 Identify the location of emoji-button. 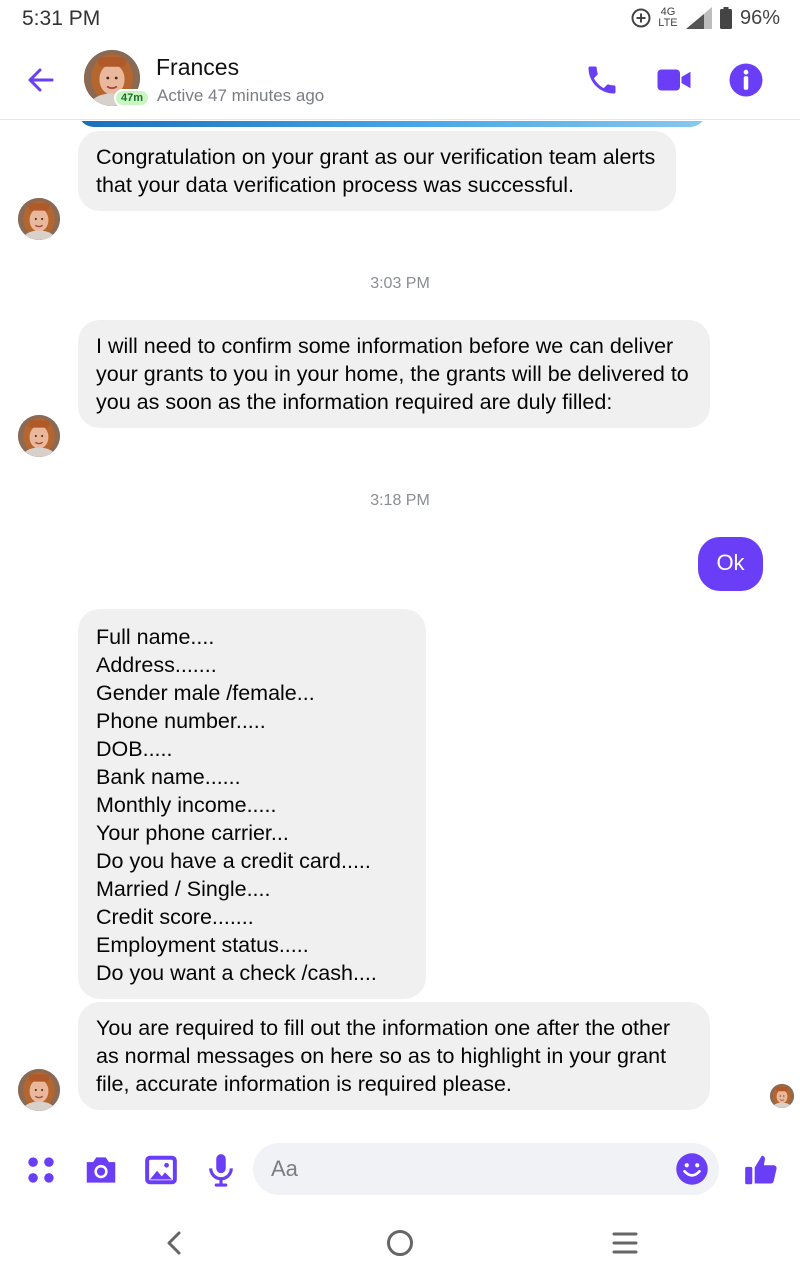
(692, 1169).